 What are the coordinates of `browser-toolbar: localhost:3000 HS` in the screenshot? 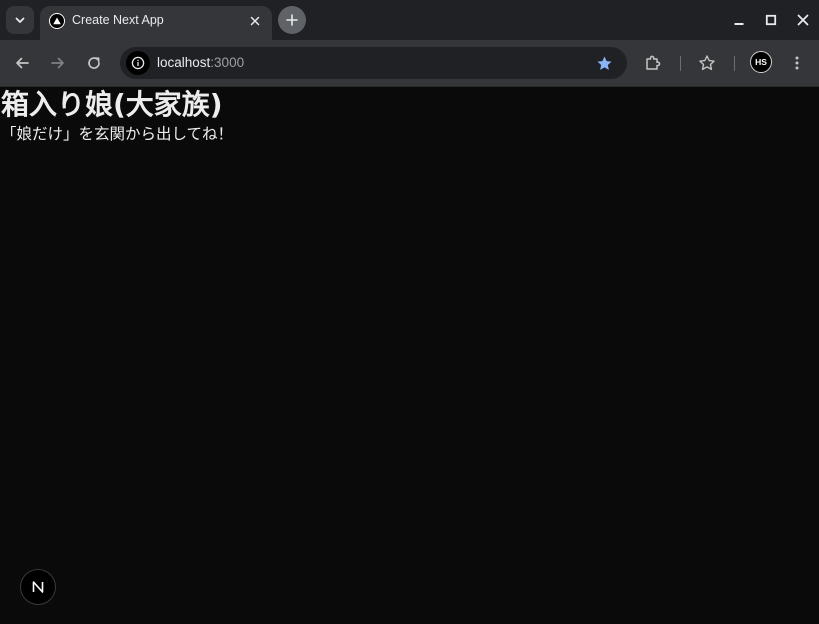 It's located at (409, 63).